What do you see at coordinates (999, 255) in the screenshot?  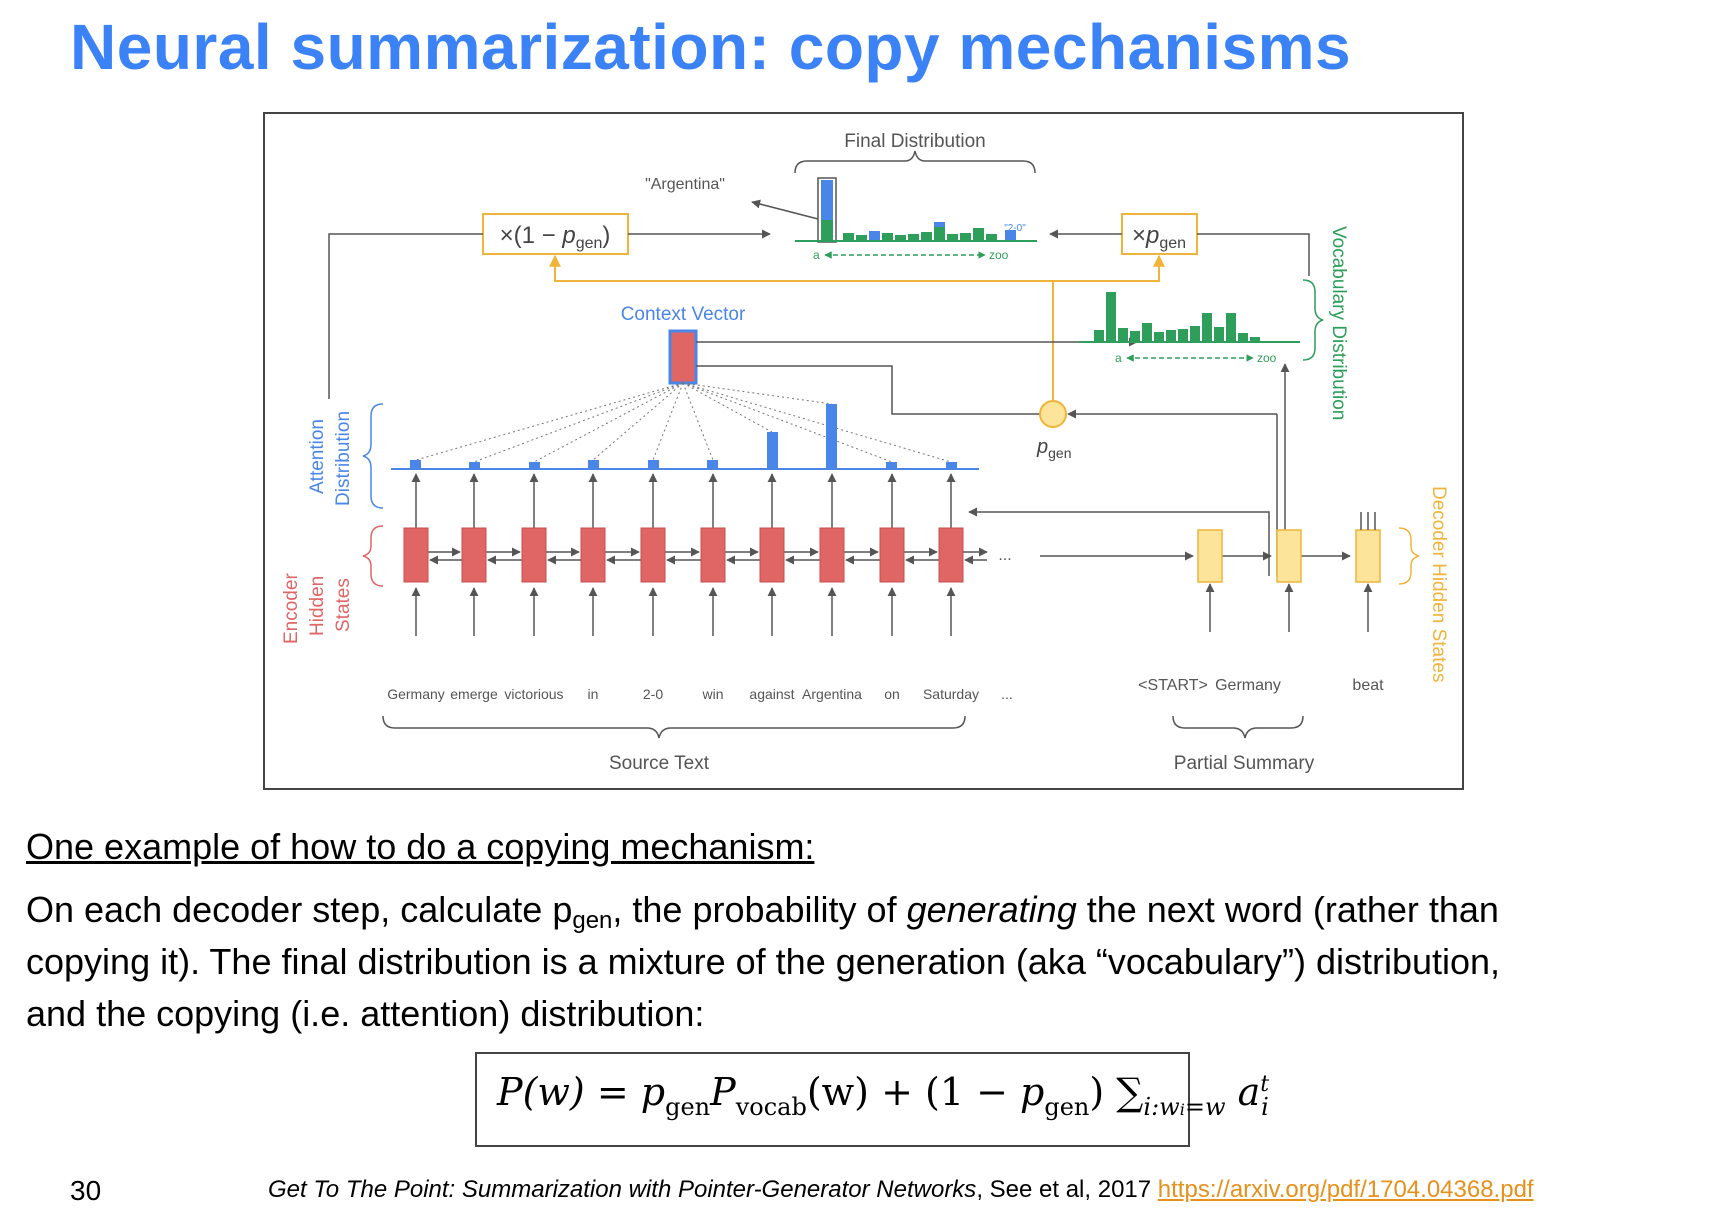 I see `final-axis-zoo: zoo` at bounding box center [999, 255].